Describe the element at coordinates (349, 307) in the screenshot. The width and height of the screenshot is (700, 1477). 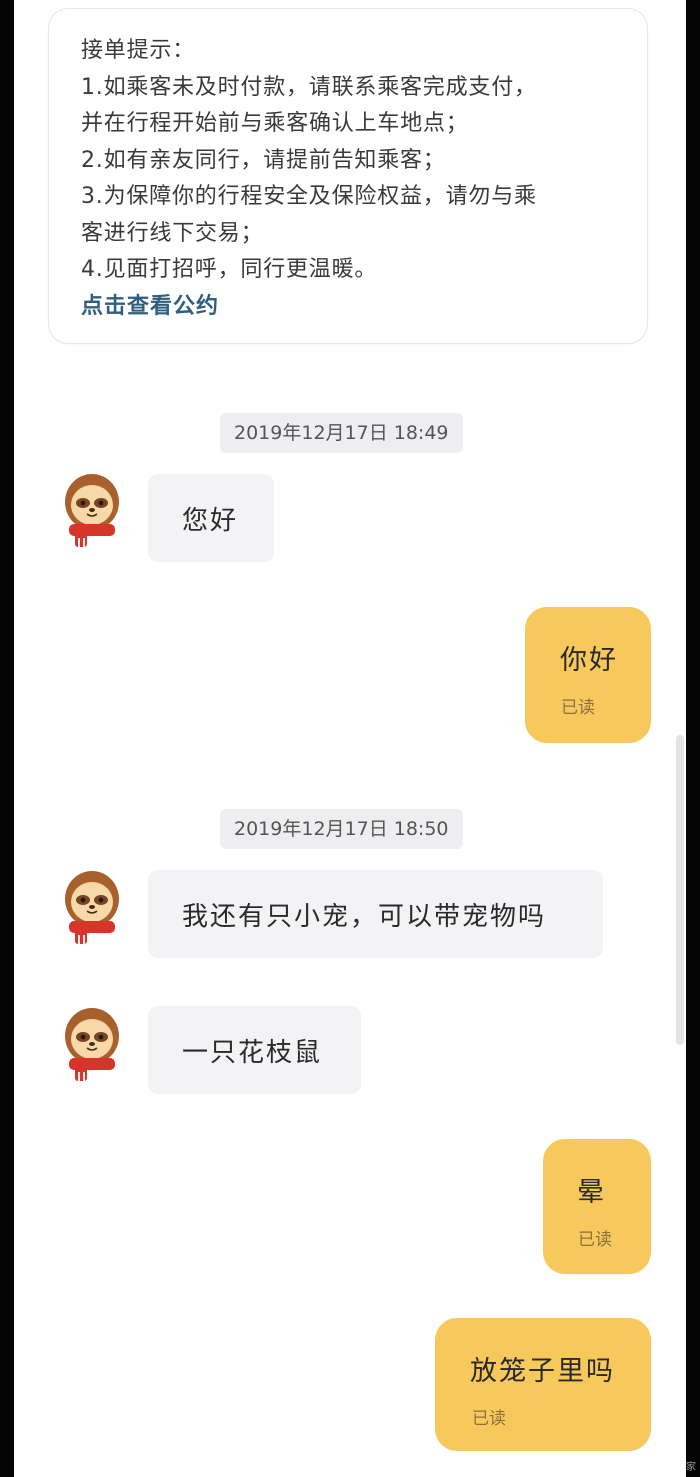
I see `view-convention-link: 点击查看公约` at that location.